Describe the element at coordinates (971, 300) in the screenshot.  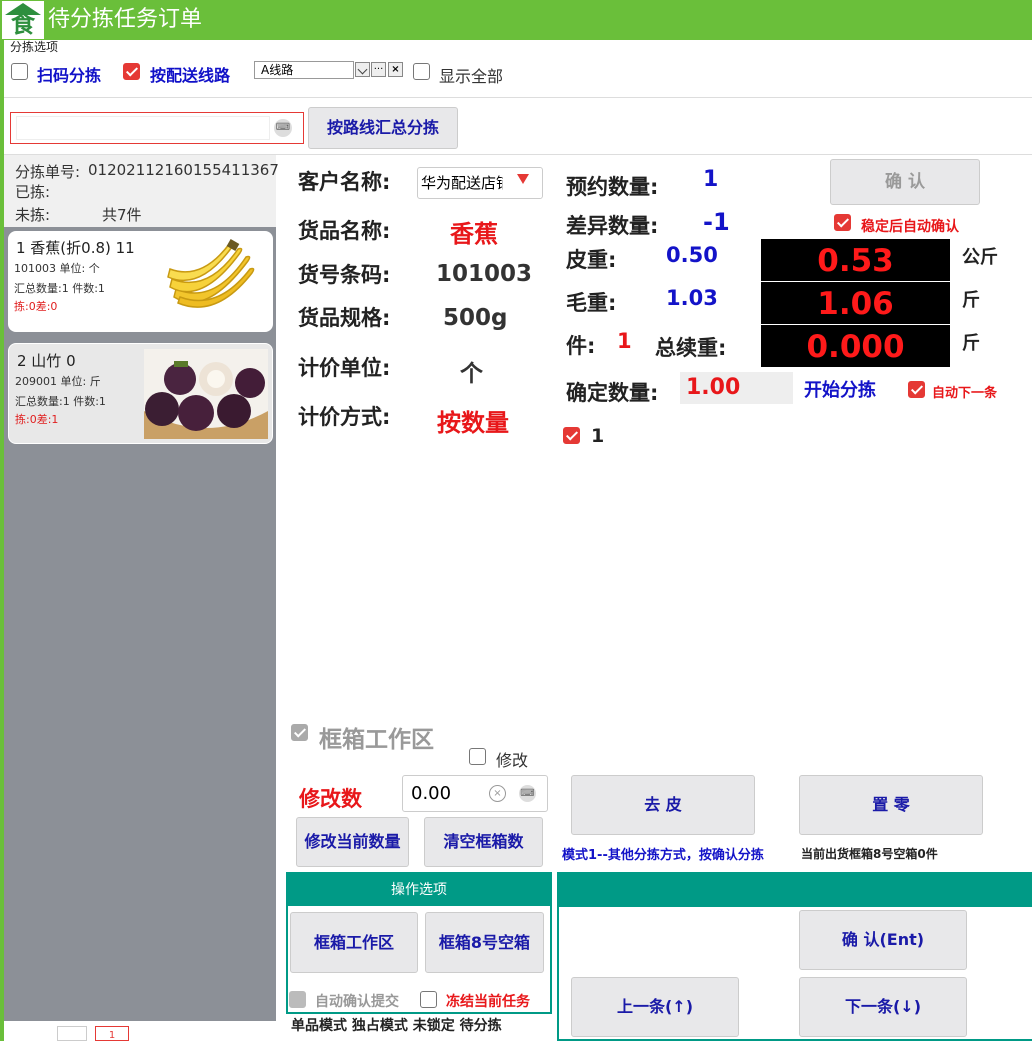
I see `gross-unit: 斤` at that location.